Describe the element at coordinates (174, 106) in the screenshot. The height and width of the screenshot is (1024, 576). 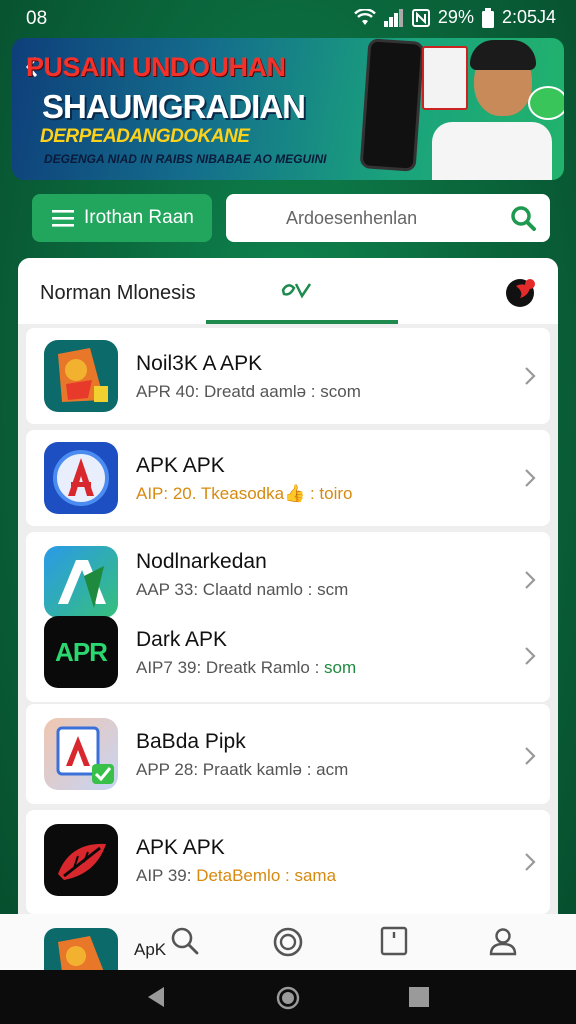
I see `banner-line-2: SHAUMGRADIAN` at that location.